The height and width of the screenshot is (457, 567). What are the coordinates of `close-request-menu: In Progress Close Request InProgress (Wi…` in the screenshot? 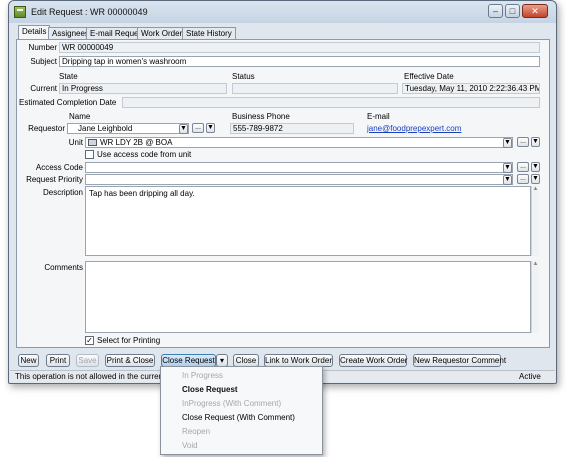 It's located at (241, 410).